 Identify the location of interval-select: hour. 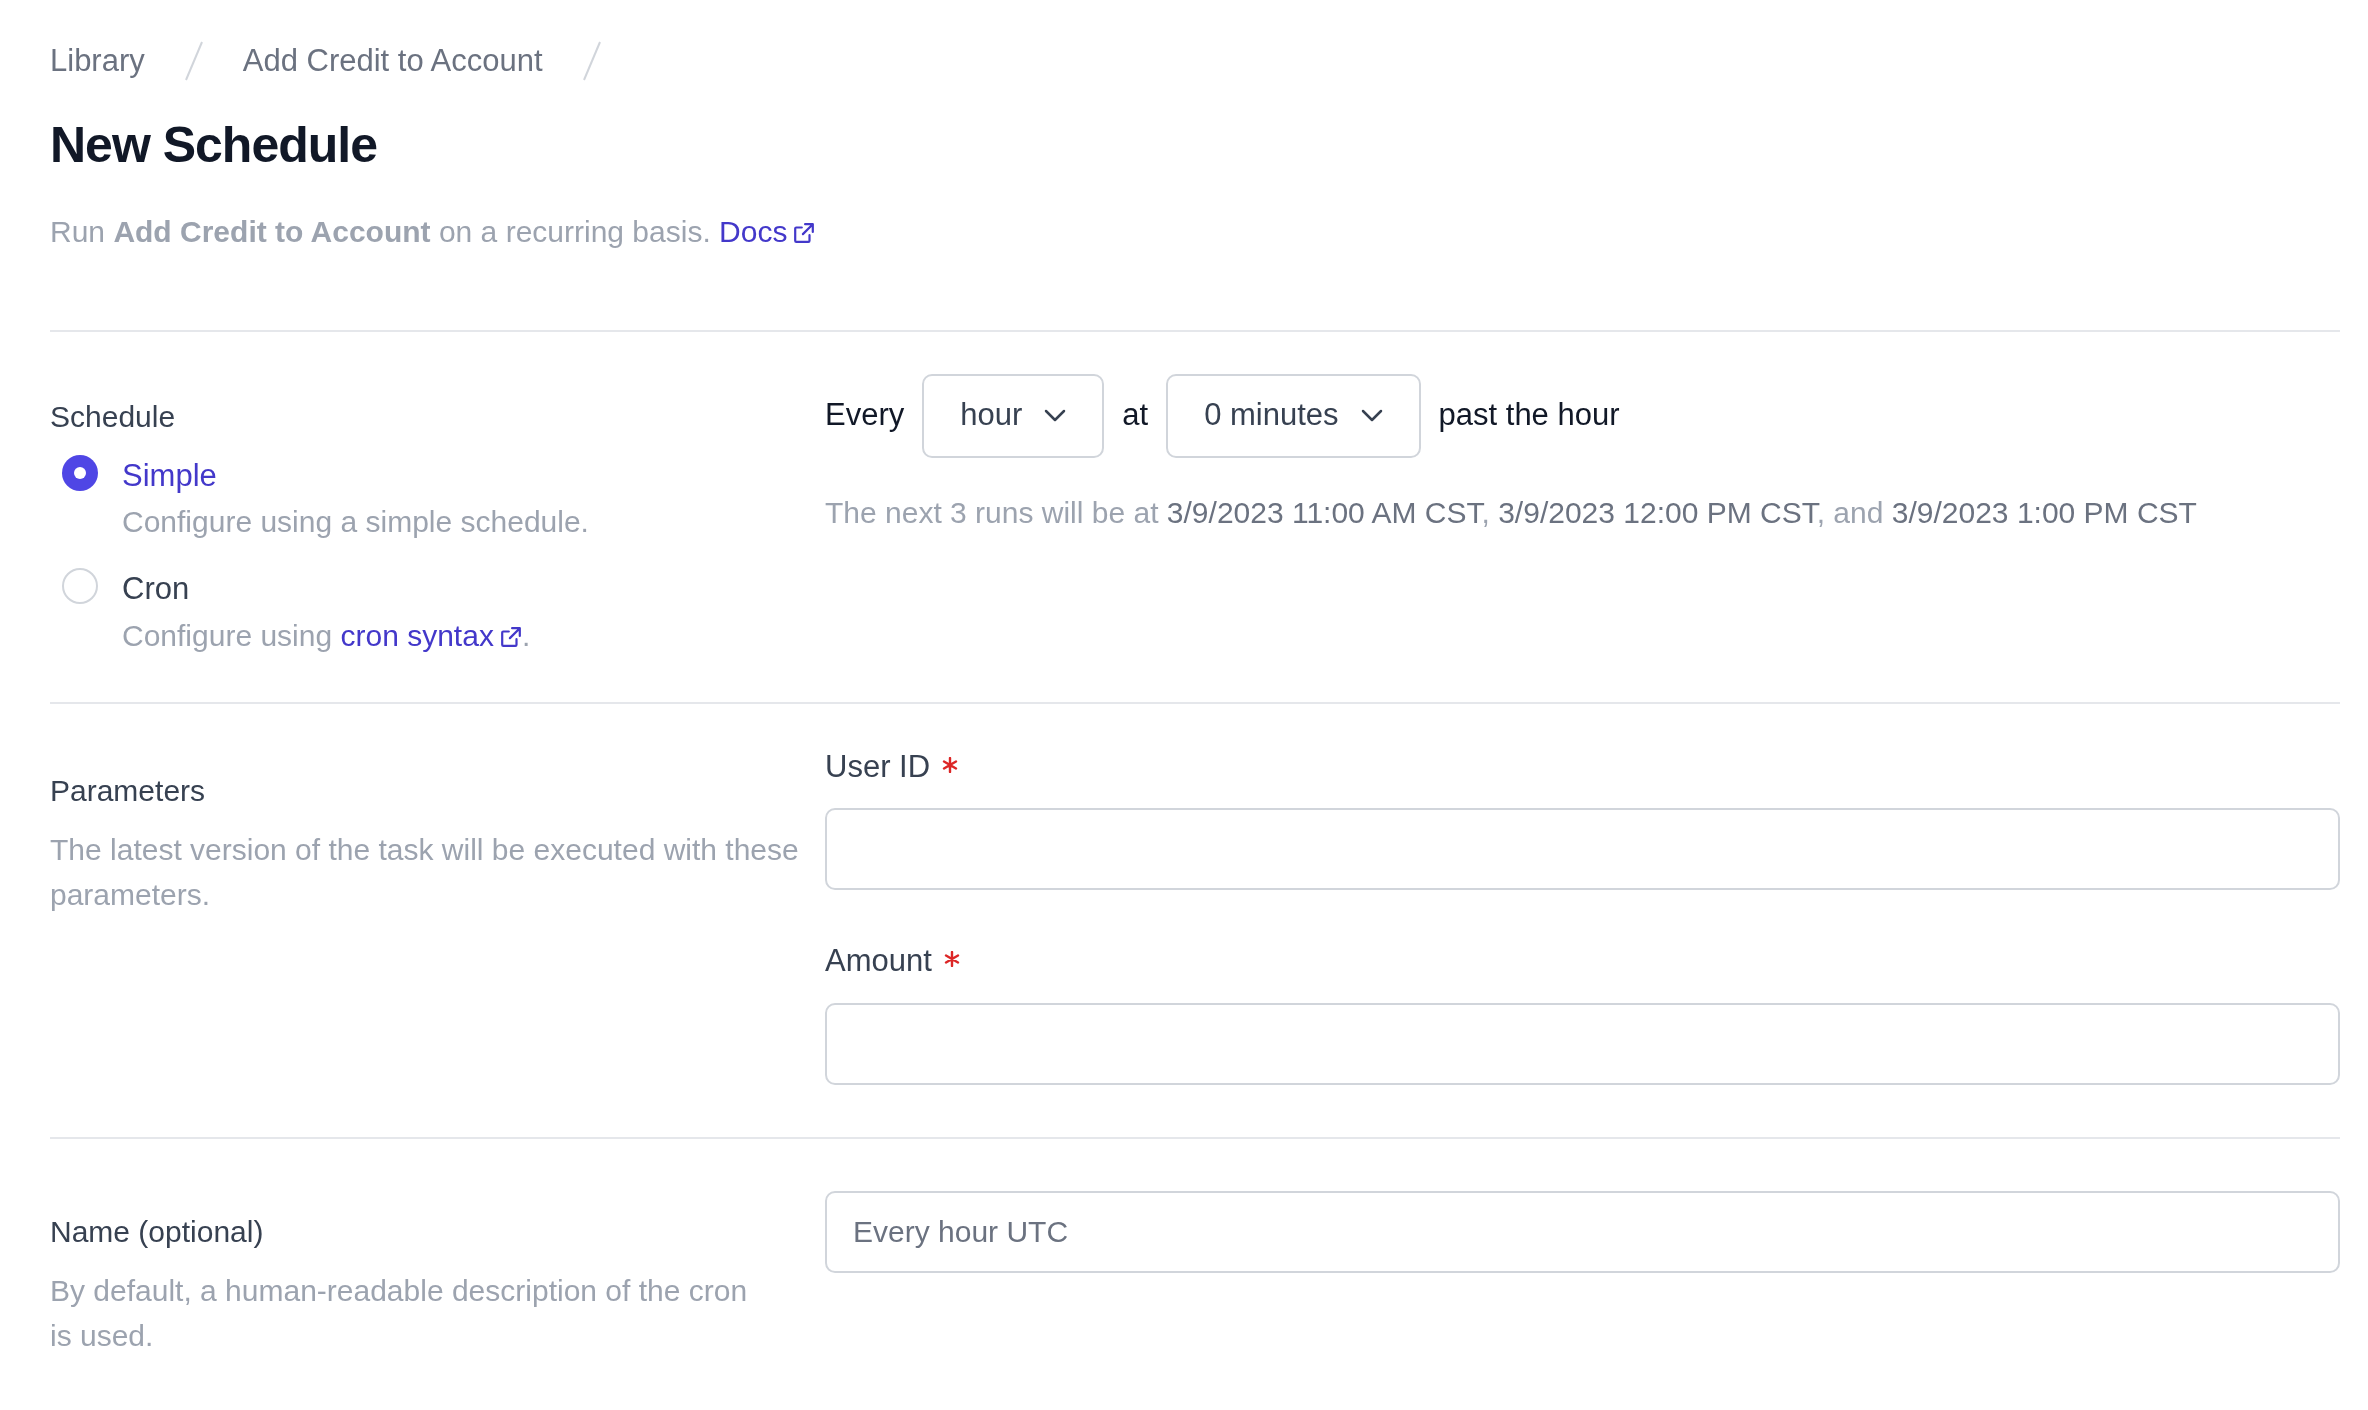
(1013, 415).